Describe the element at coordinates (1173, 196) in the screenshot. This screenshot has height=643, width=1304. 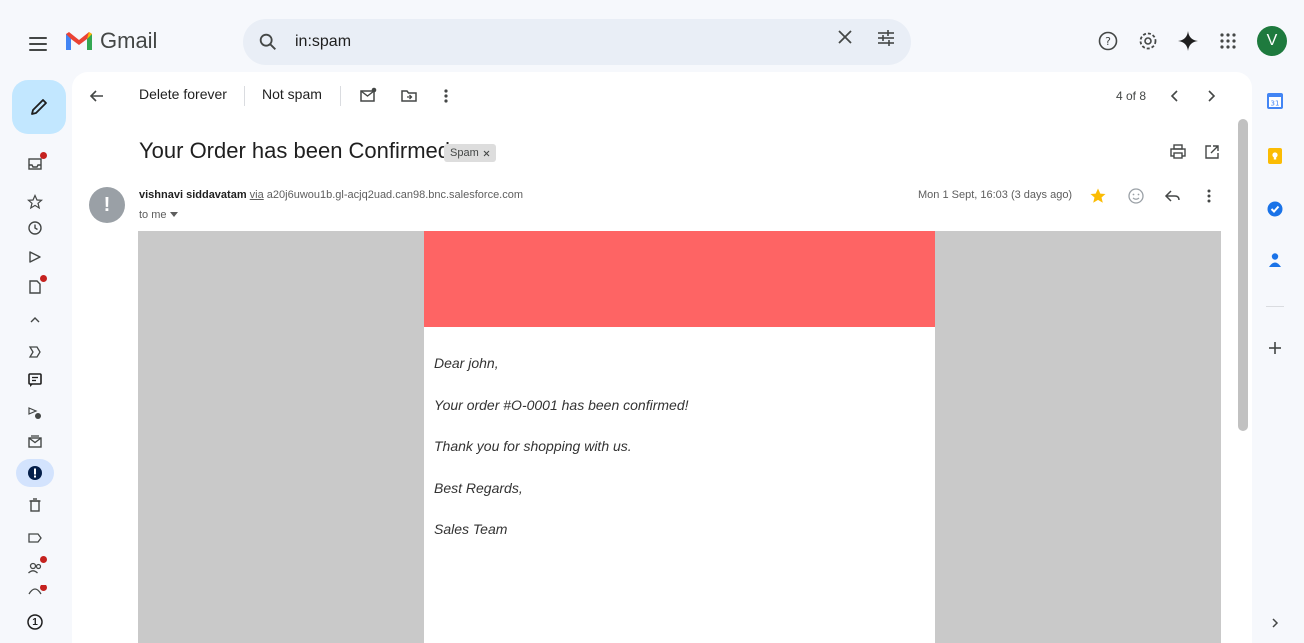
I see `reply-icon` at that location.